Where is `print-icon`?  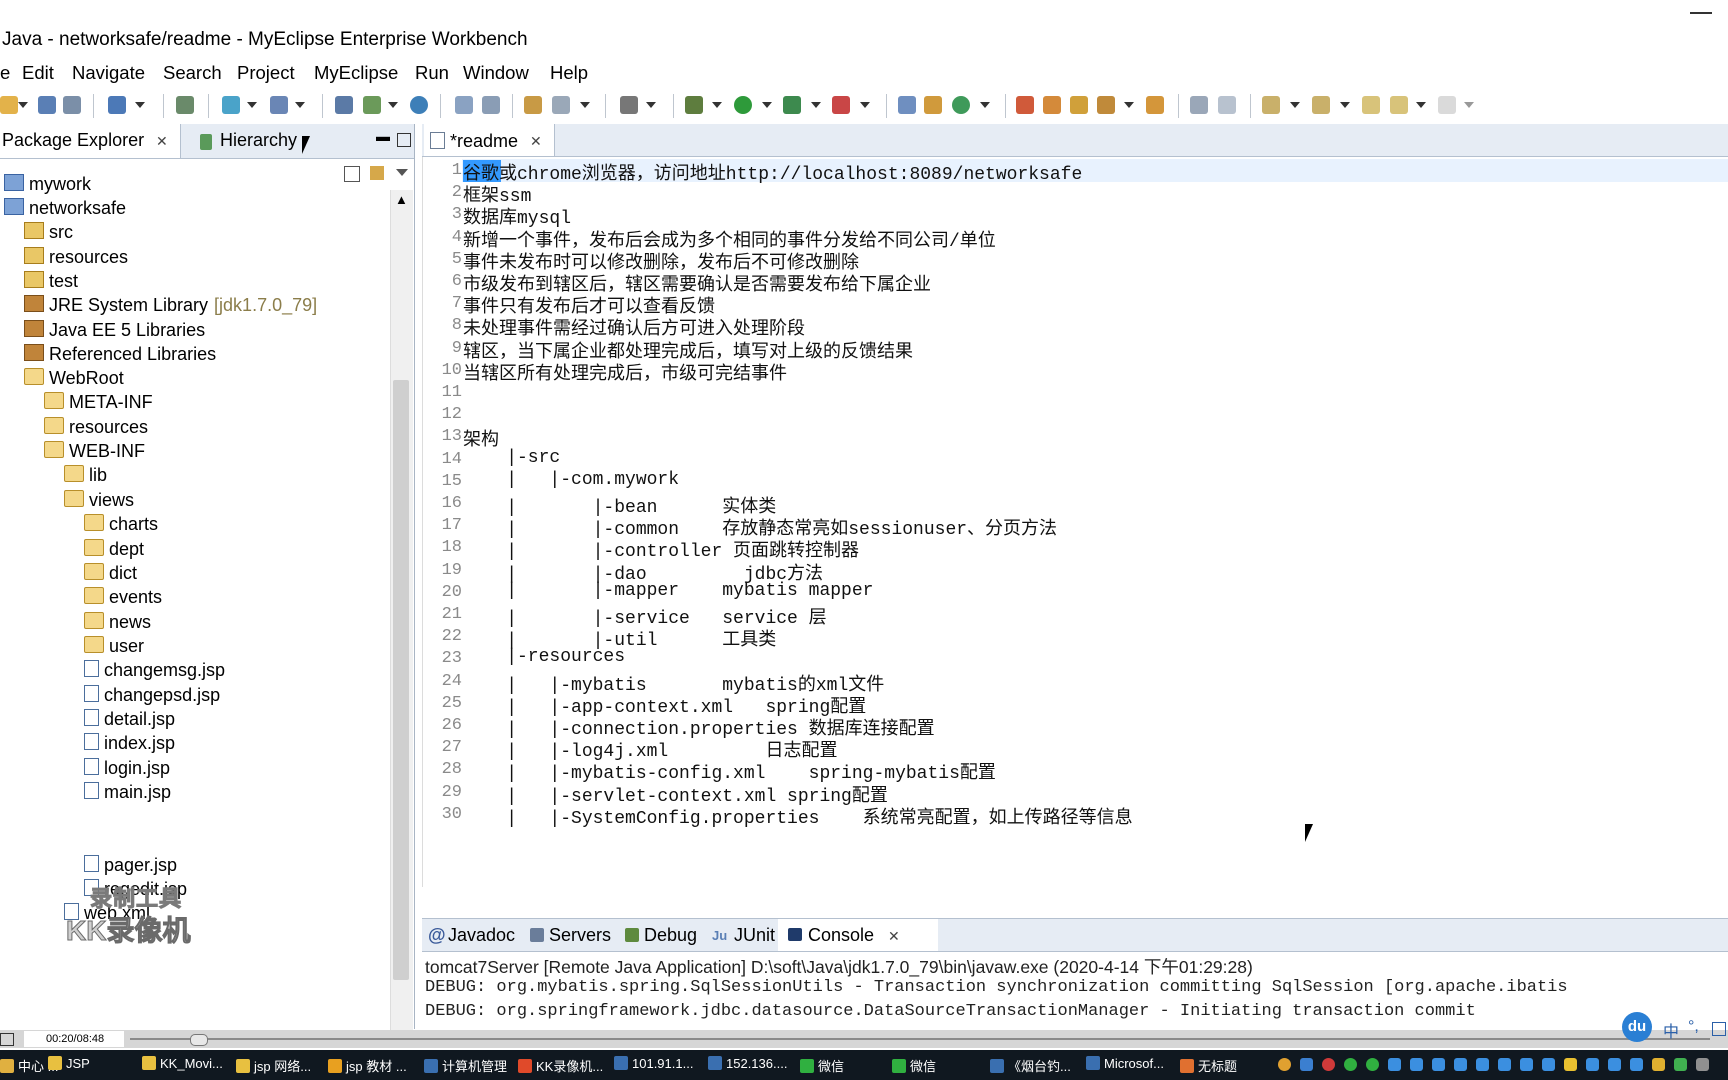 print-icon is located at coordinates (72, 105).